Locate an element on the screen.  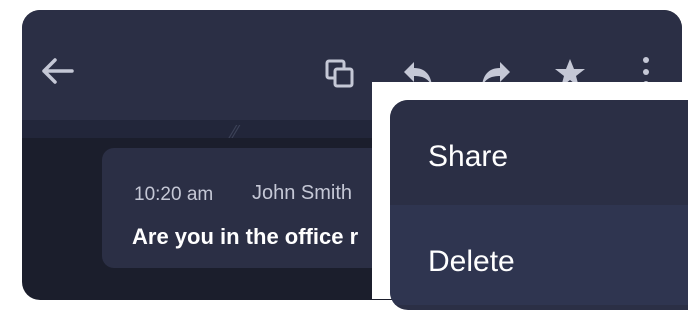
menu-item-delete: Delete is located at coordinates (539, 255).